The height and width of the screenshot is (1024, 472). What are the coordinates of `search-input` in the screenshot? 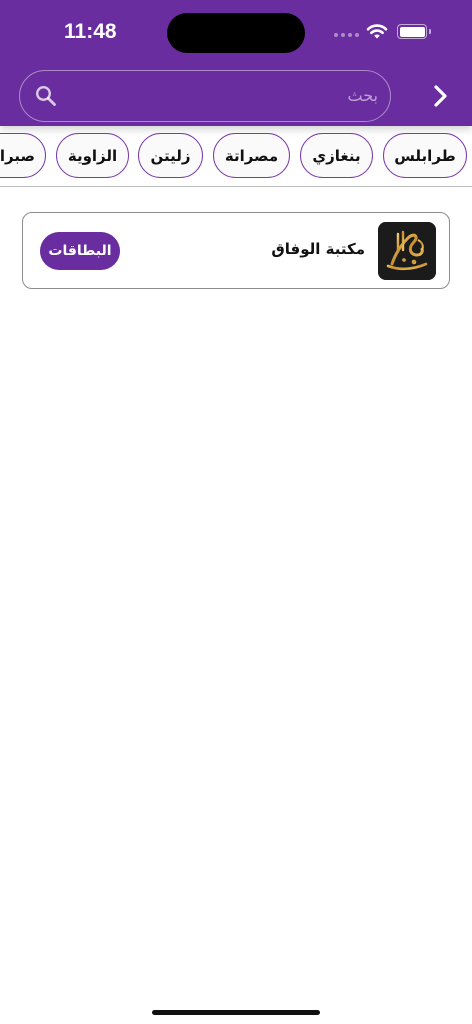 It's located at (229, 95).